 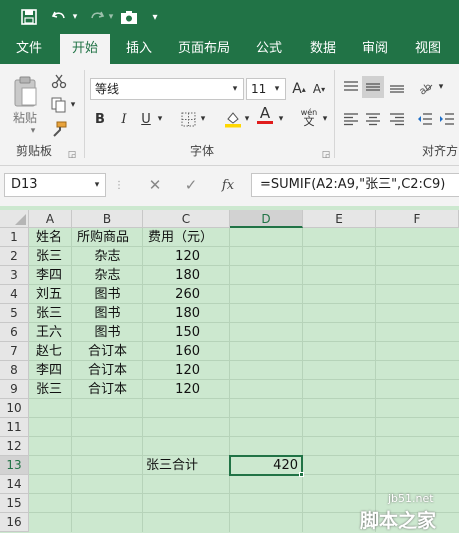 What do you see at coordinates (160, 119) in the screenshot?
I see `underline-dropdown-icon: ▾` at bounding box center [160, 119].